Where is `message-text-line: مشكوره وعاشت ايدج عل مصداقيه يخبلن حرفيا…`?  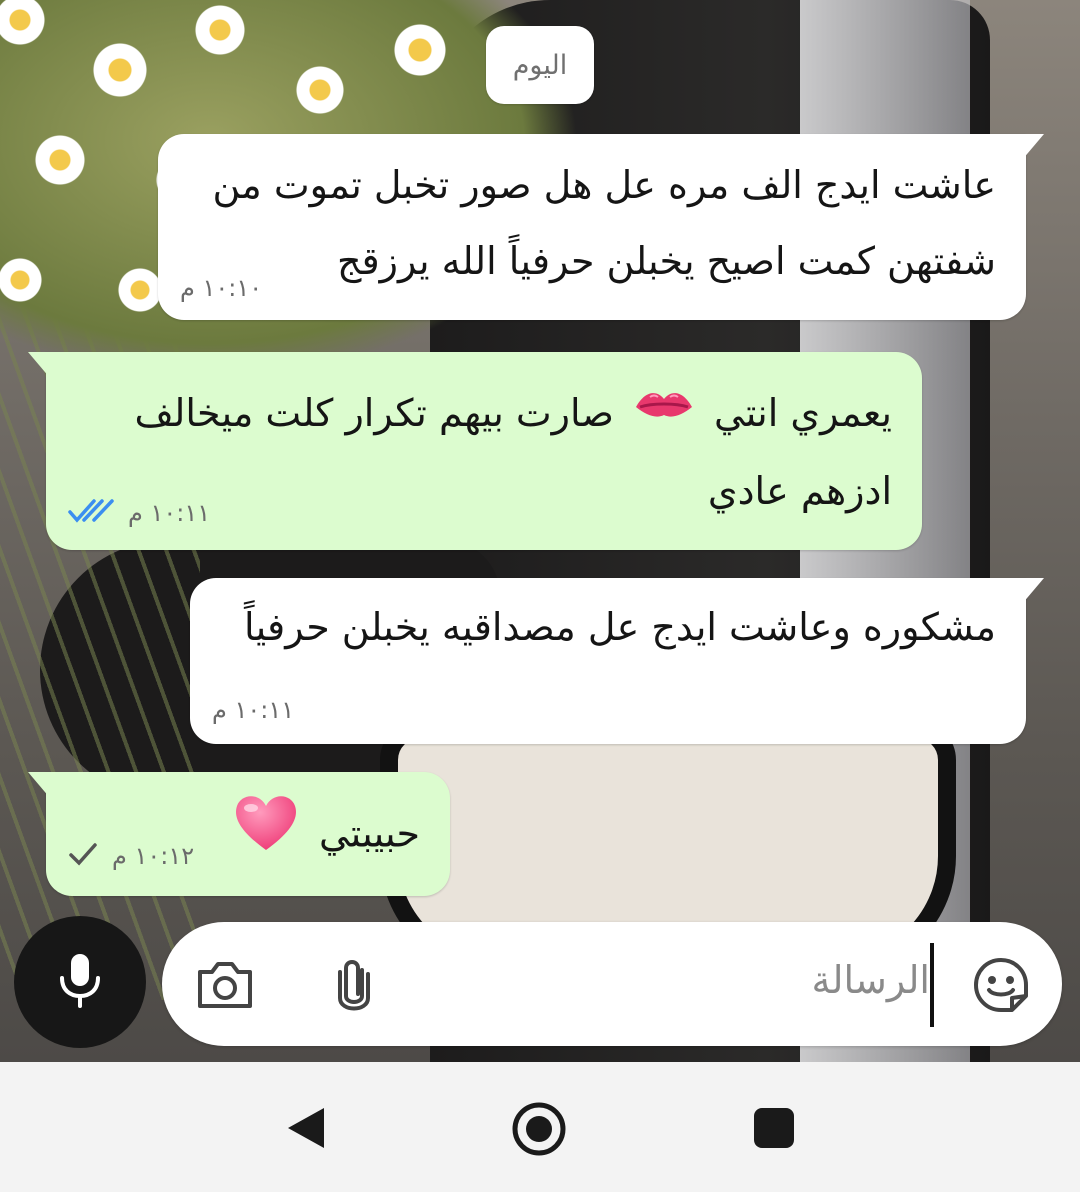 message-text-line: مشكوره وعاشت ايدج عل مصداقيه يخبلن حرفيا… is located at coordinates (620, 627).